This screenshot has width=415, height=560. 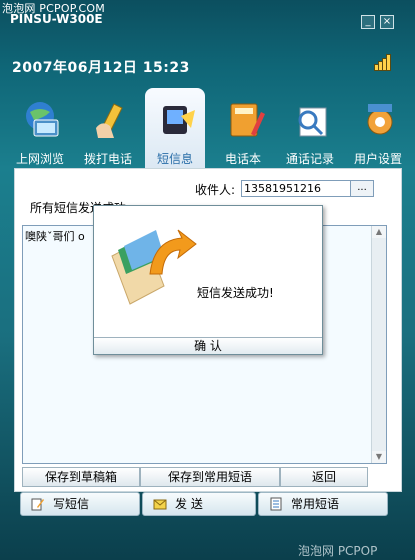 What do you see at coordinates (383, 62) in the screenshot?
I see `signal-strength-icon` at bounding box center [383, 62].